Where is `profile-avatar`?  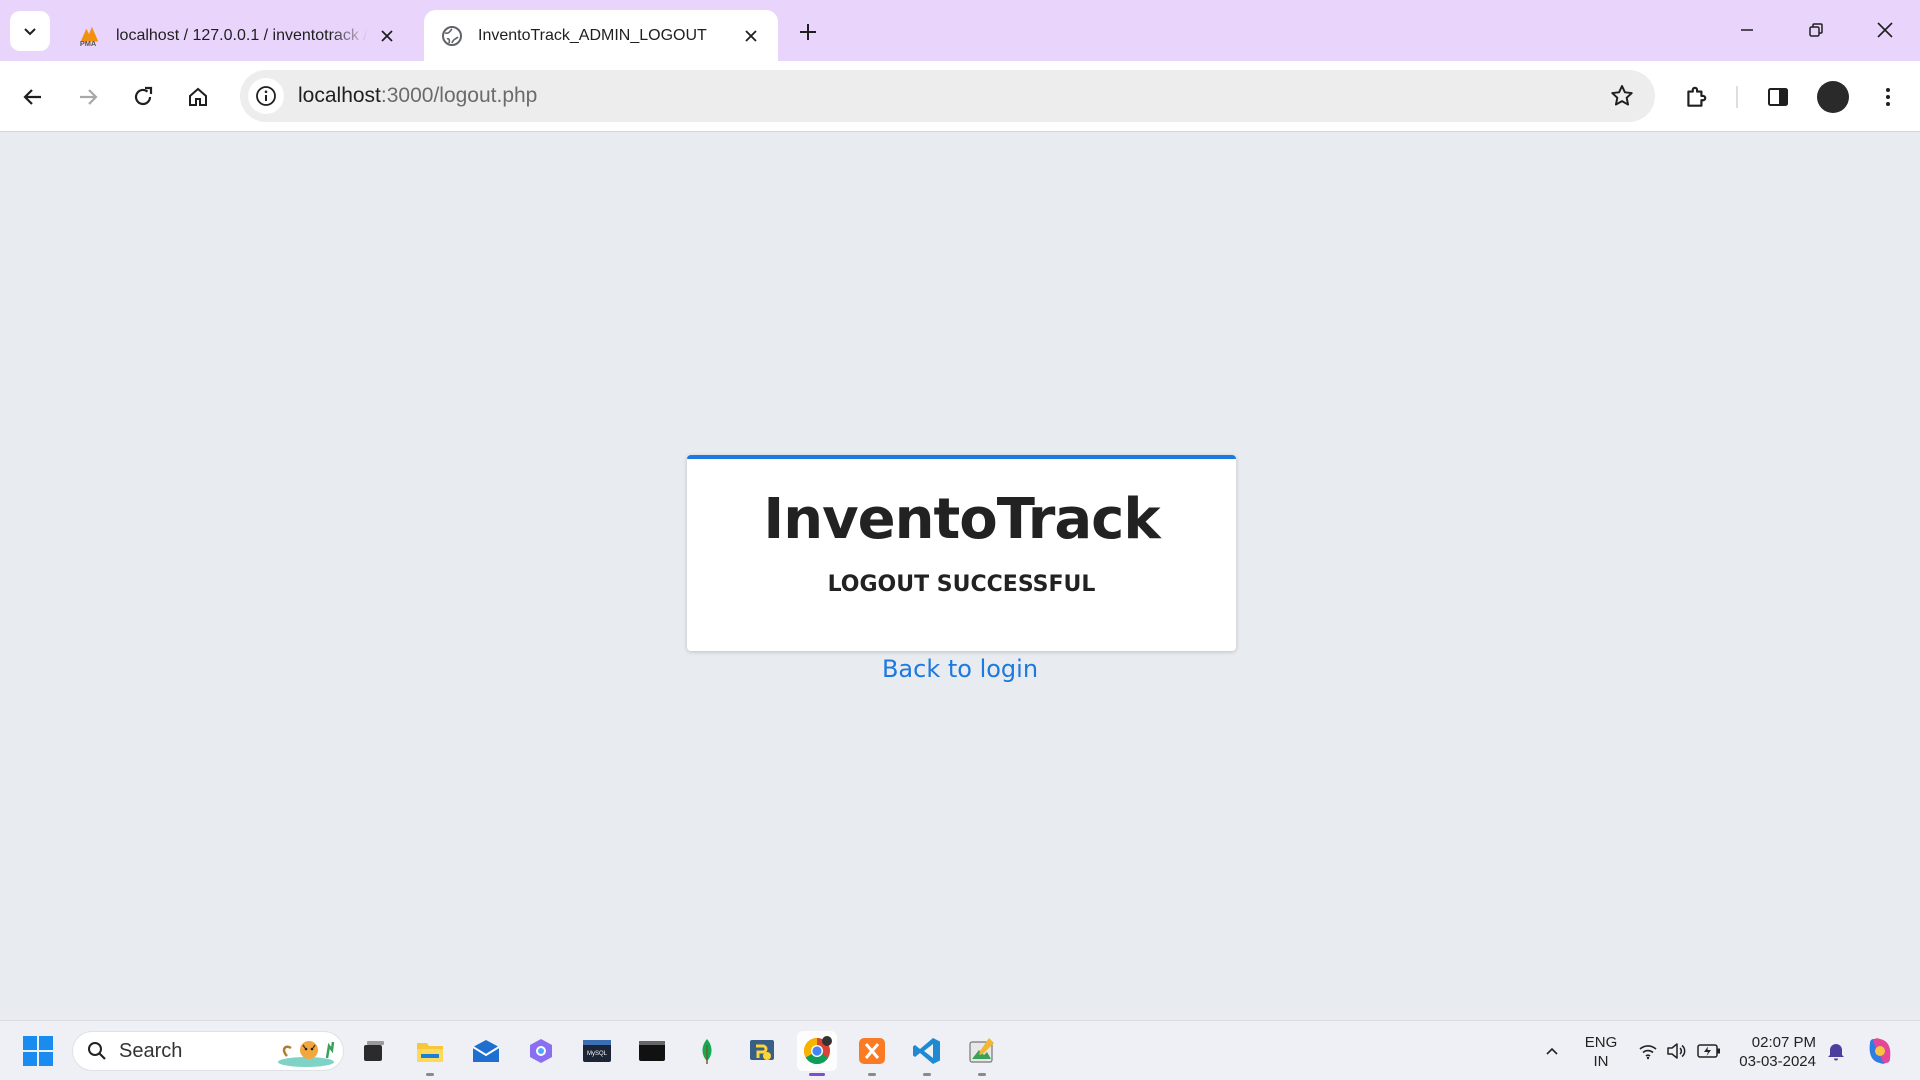
profile-avatar is located at coordinates (1833, 97).